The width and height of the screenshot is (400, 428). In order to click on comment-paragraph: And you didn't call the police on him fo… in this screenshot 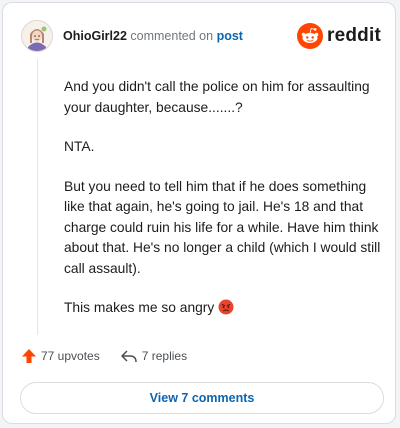, I will do `click(217, 97)`.